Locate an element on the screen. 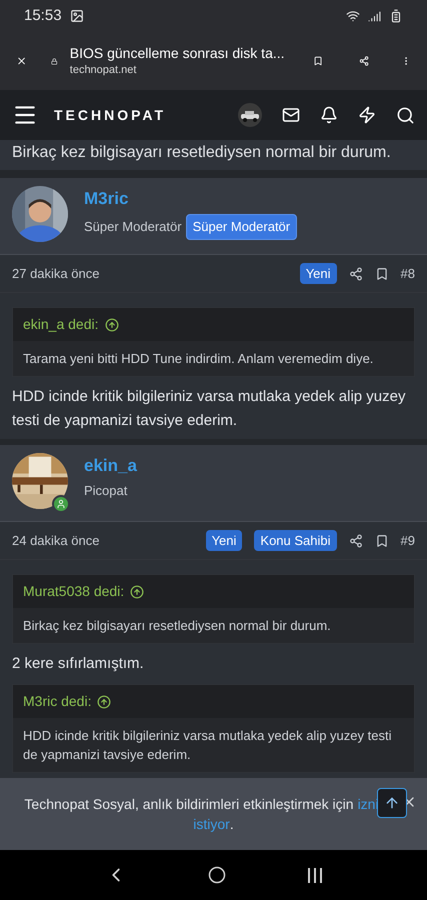 Image resolution: width=427 pixels, height=900 pixels. bell-icon is located at coordinates (329, 115).